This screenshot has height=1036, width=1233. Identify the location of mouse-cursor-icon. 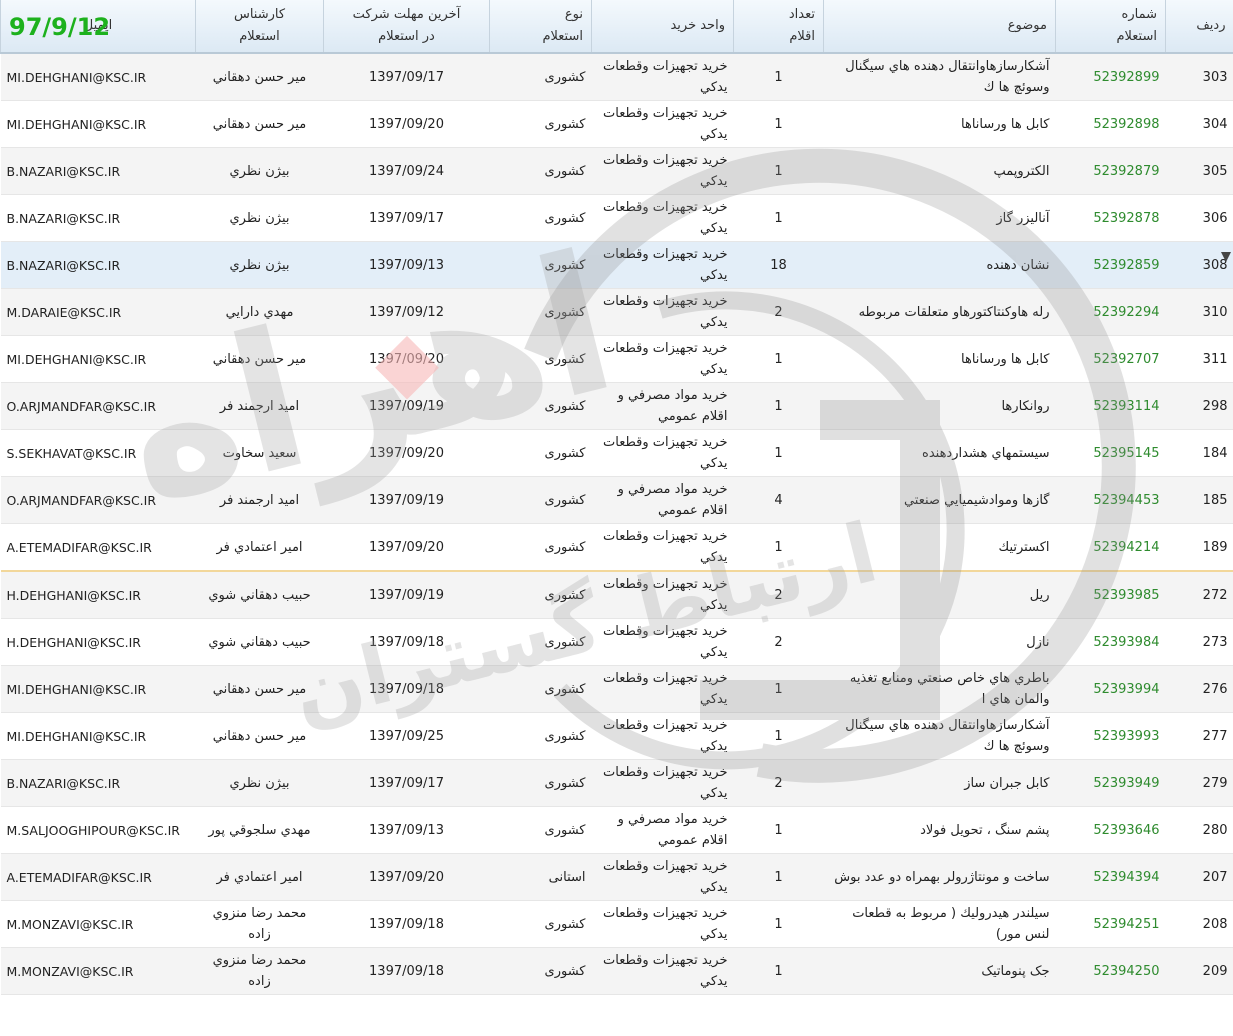
(1226, 257).